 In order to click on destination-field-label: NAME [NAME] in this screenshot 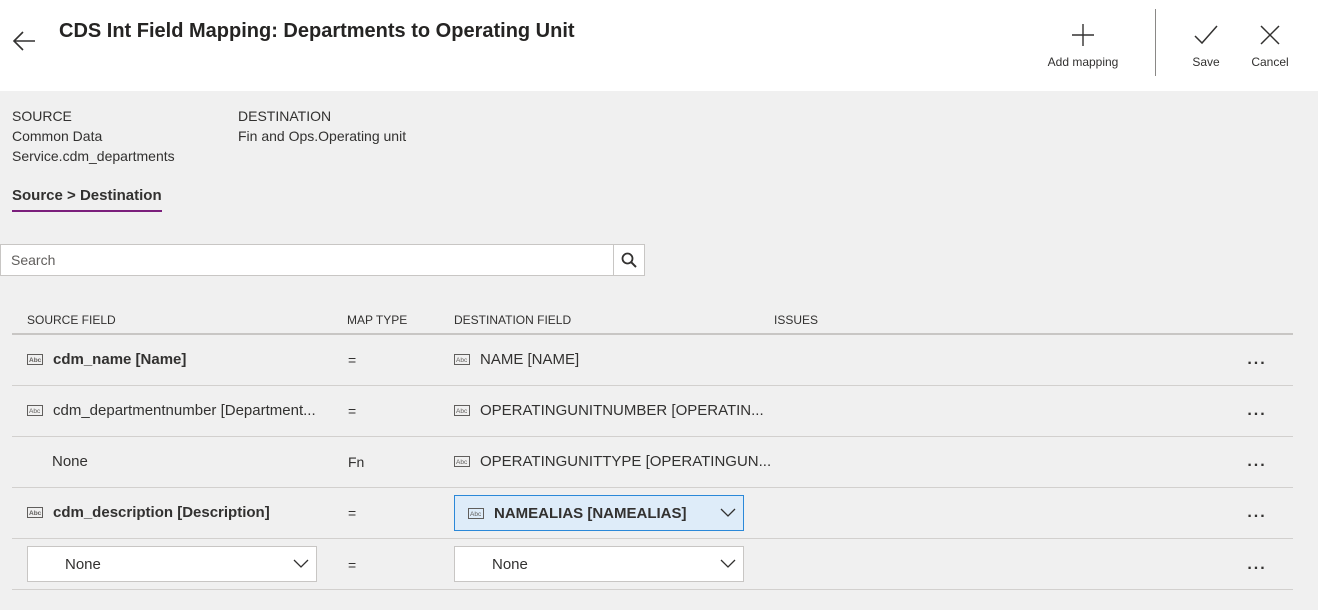, I will do `click(530, 359)`.